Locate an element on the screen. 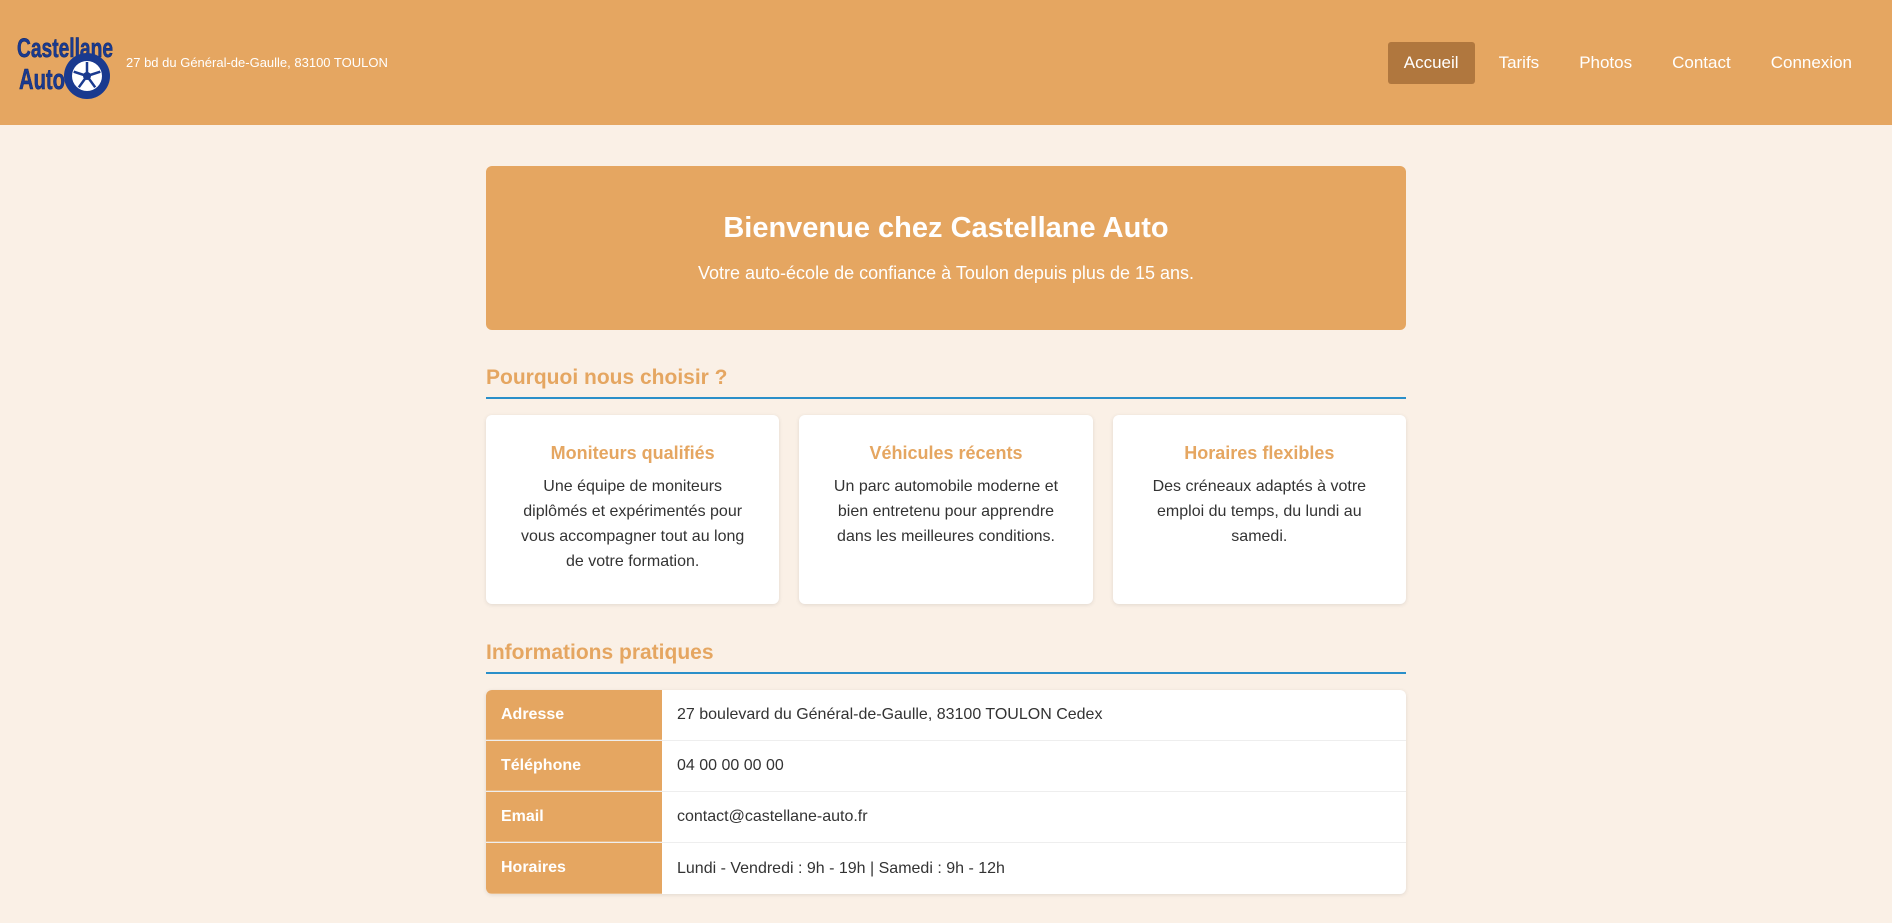 This screenshot has width=1892, height=923. main-nav: Accueil Tarifs Photos Contact Connexion is located at coordinates (1627, 62).